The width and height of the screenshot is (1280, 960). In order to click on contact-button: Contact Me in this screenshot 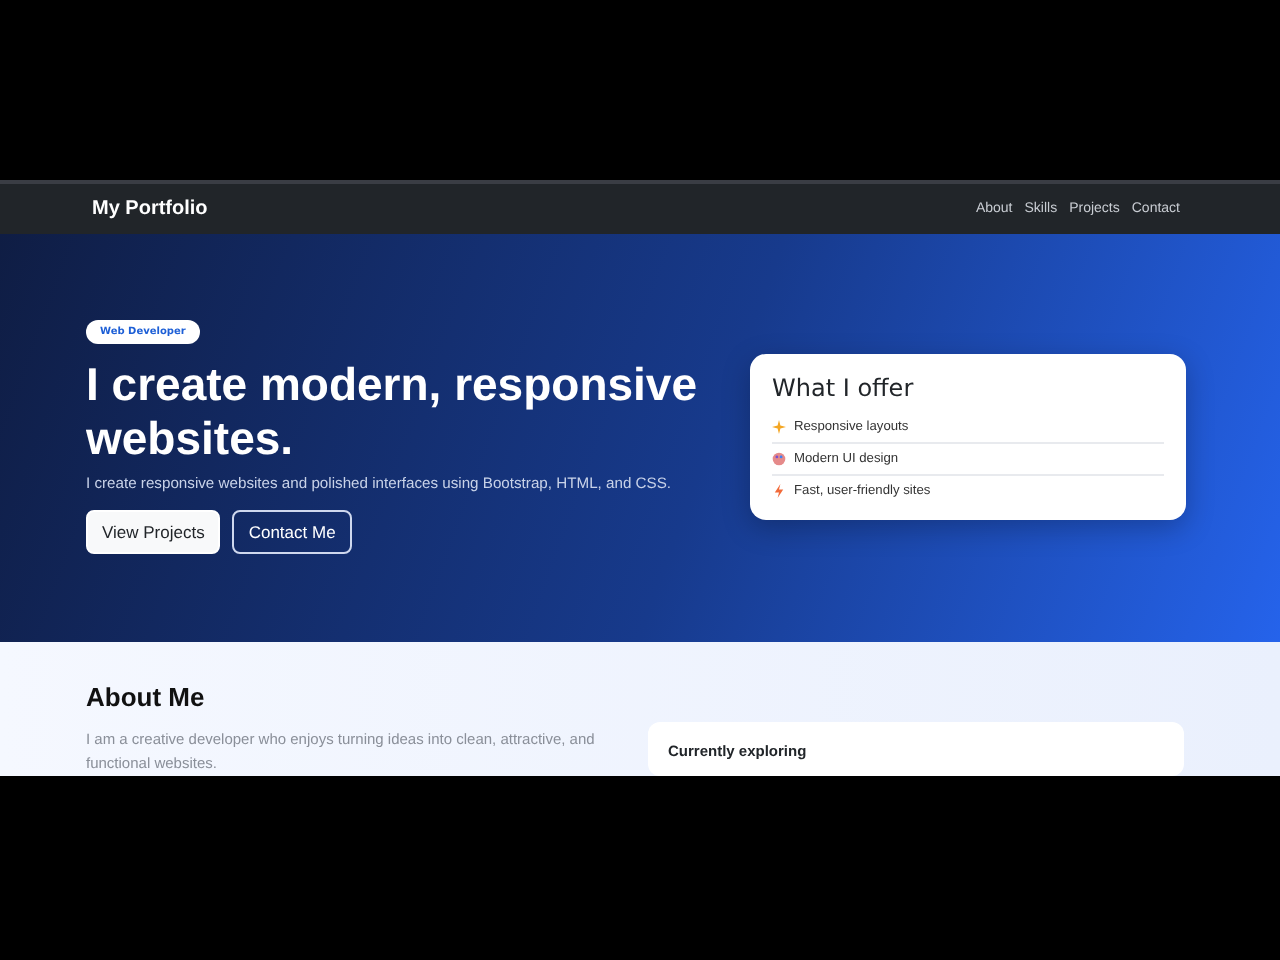, I will do `click(292, 532)`.